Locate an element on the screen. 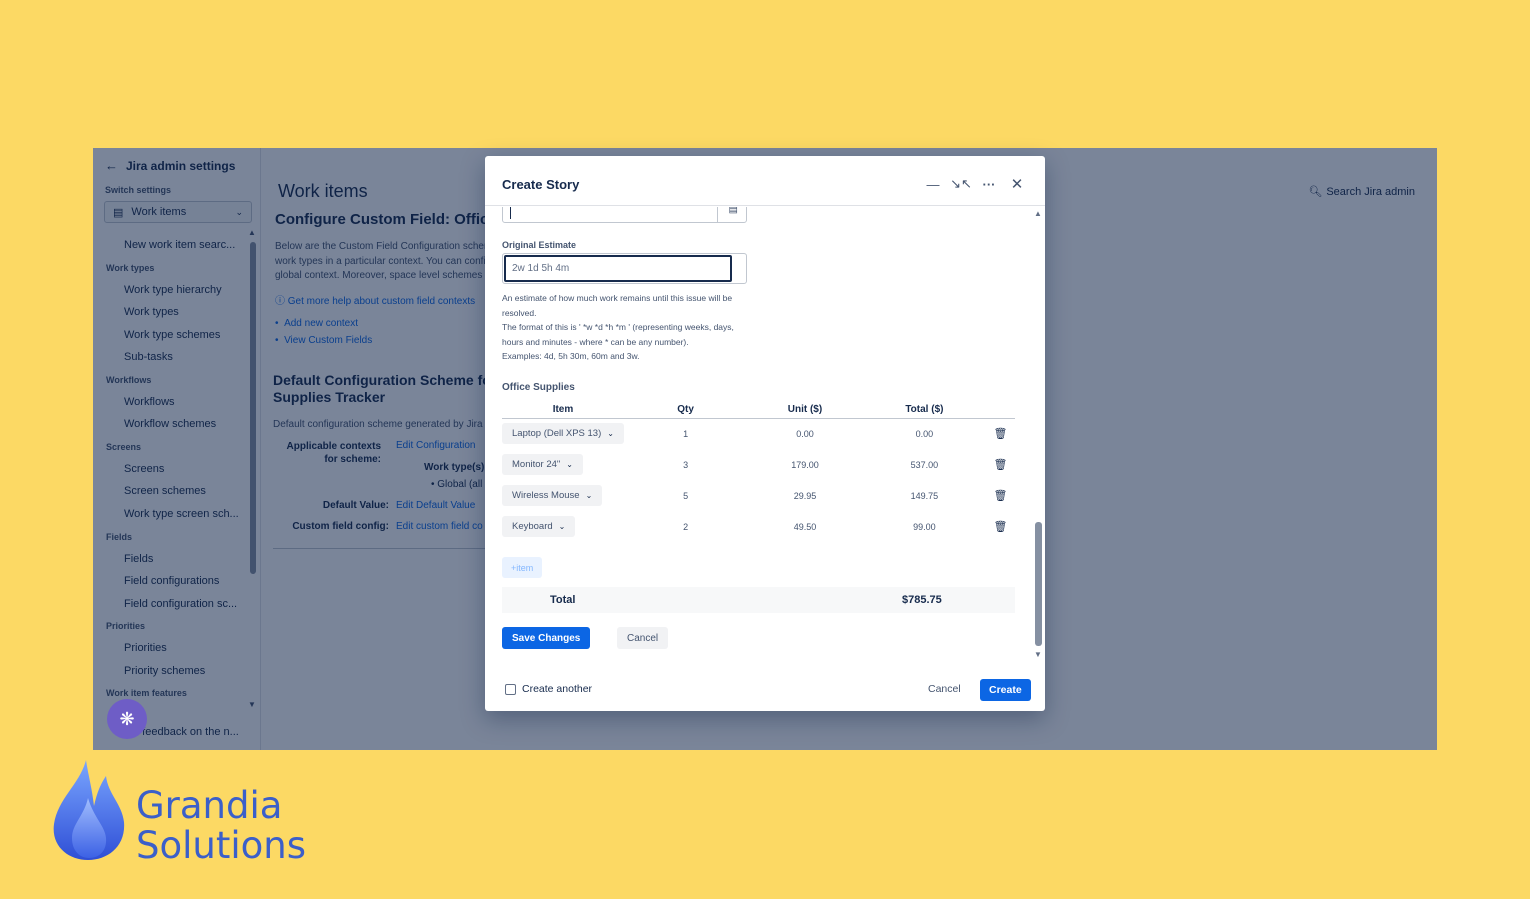 The width and height of the screenshot is (1530, 899). item-select: Laptop (Dell XPS 13) ⌄ is located at coordinates (563, 434).